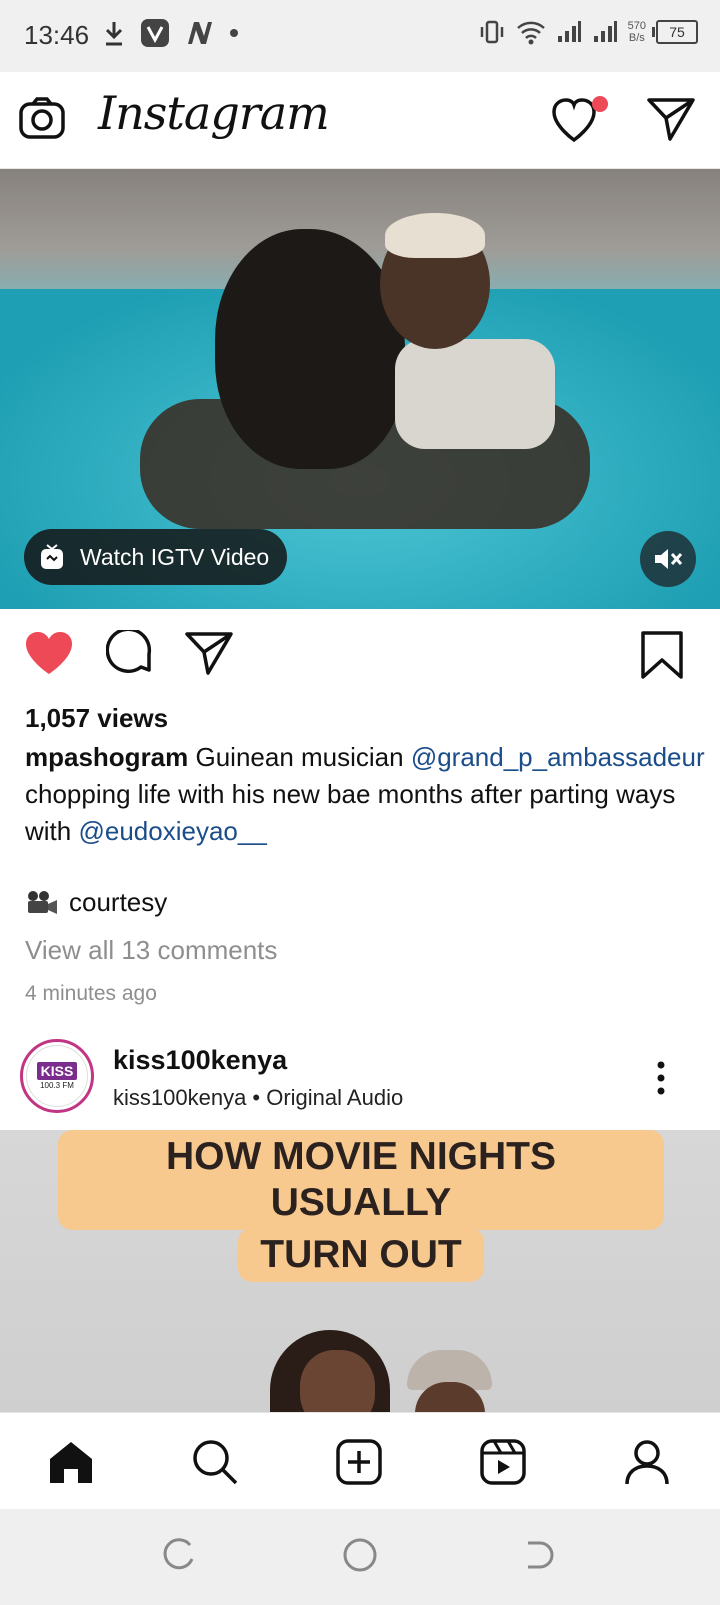  What do you see at coordinates (491, 32) in the screenshot?
I see `vibrate-icon` at bounding box center [491, 32].